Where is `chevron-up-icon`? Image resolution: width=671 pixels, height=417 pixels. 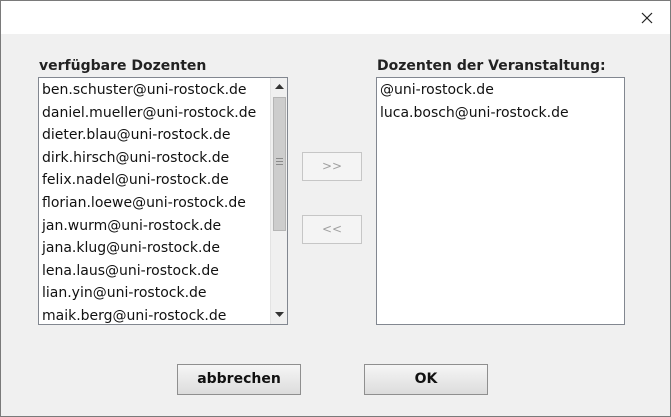
chevron-up-icon is located at coordinates (279, 86).